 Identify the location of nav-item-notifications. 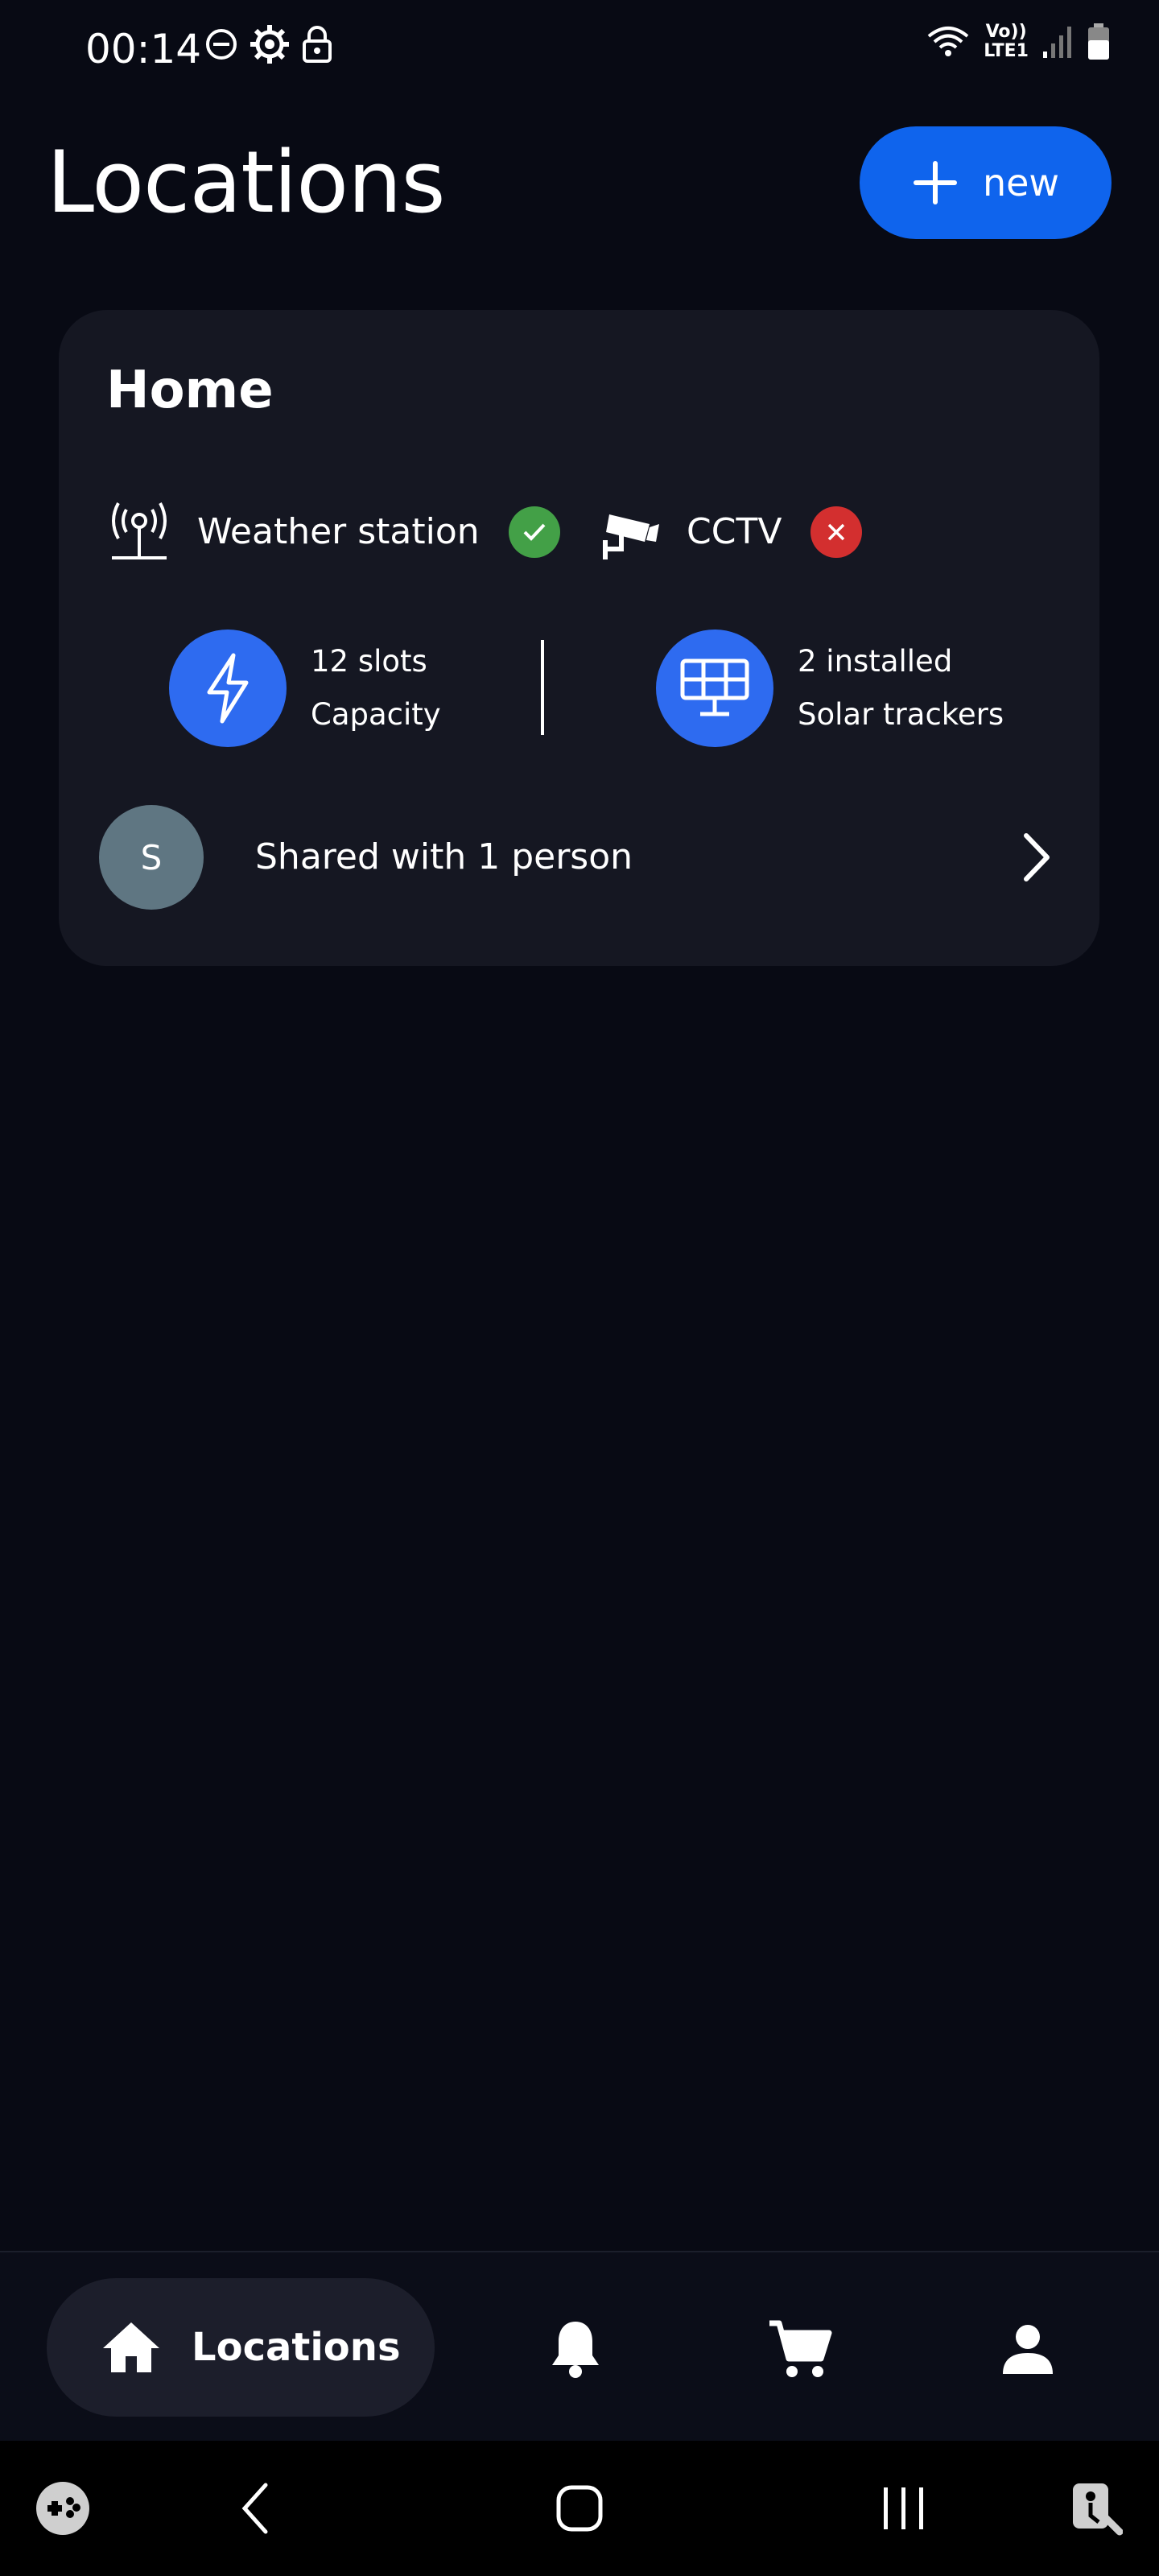
(575, 2349).